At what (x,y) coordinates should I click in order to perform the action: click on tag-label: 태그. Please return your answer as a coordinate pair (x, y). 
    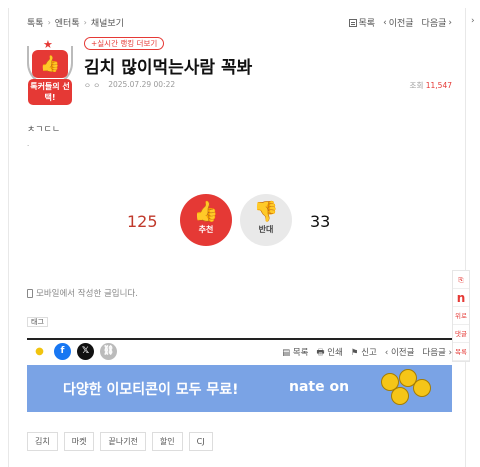
    Looking at the image, I should click on (37, 322).